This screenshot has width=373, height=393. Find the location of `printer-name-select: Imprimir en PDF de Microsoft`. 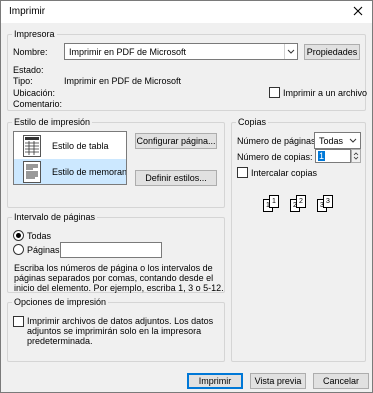

printer-name-select: Imprimir en PDF de Microsoft is located at coordinates (181, 51).